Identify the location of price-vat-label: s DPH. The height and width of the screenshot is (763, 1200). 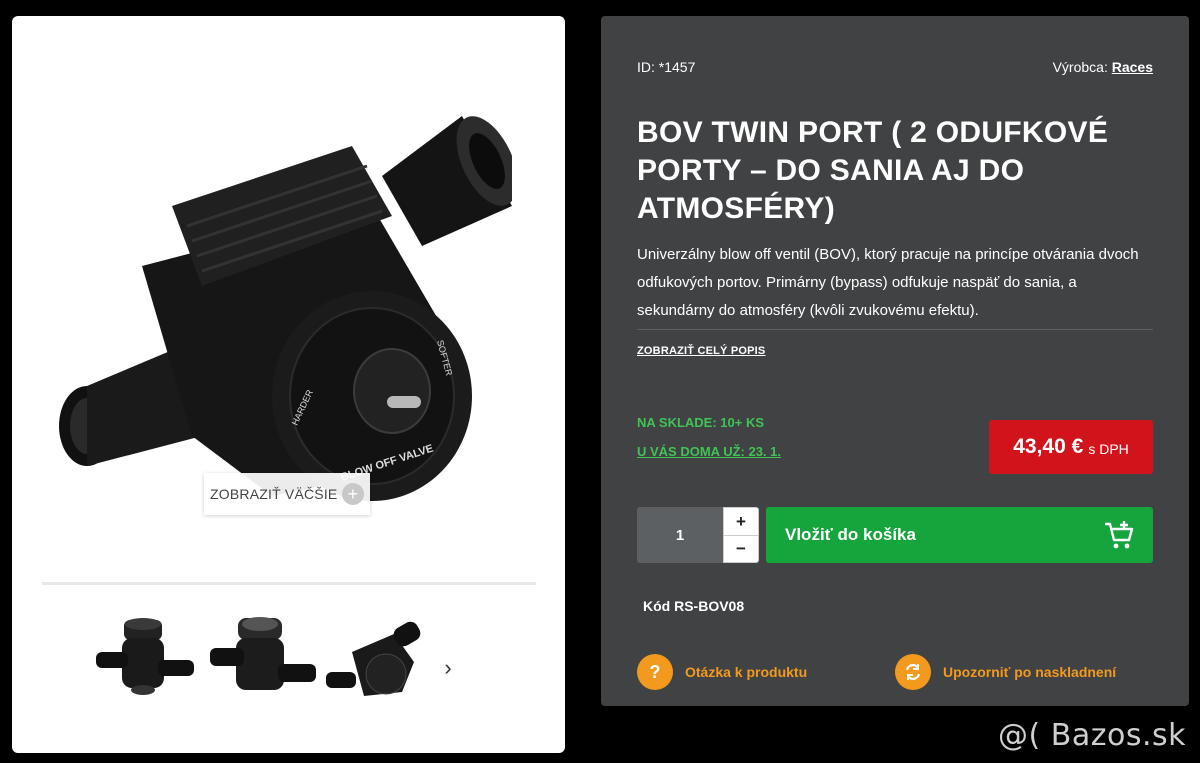
(1108, 449).